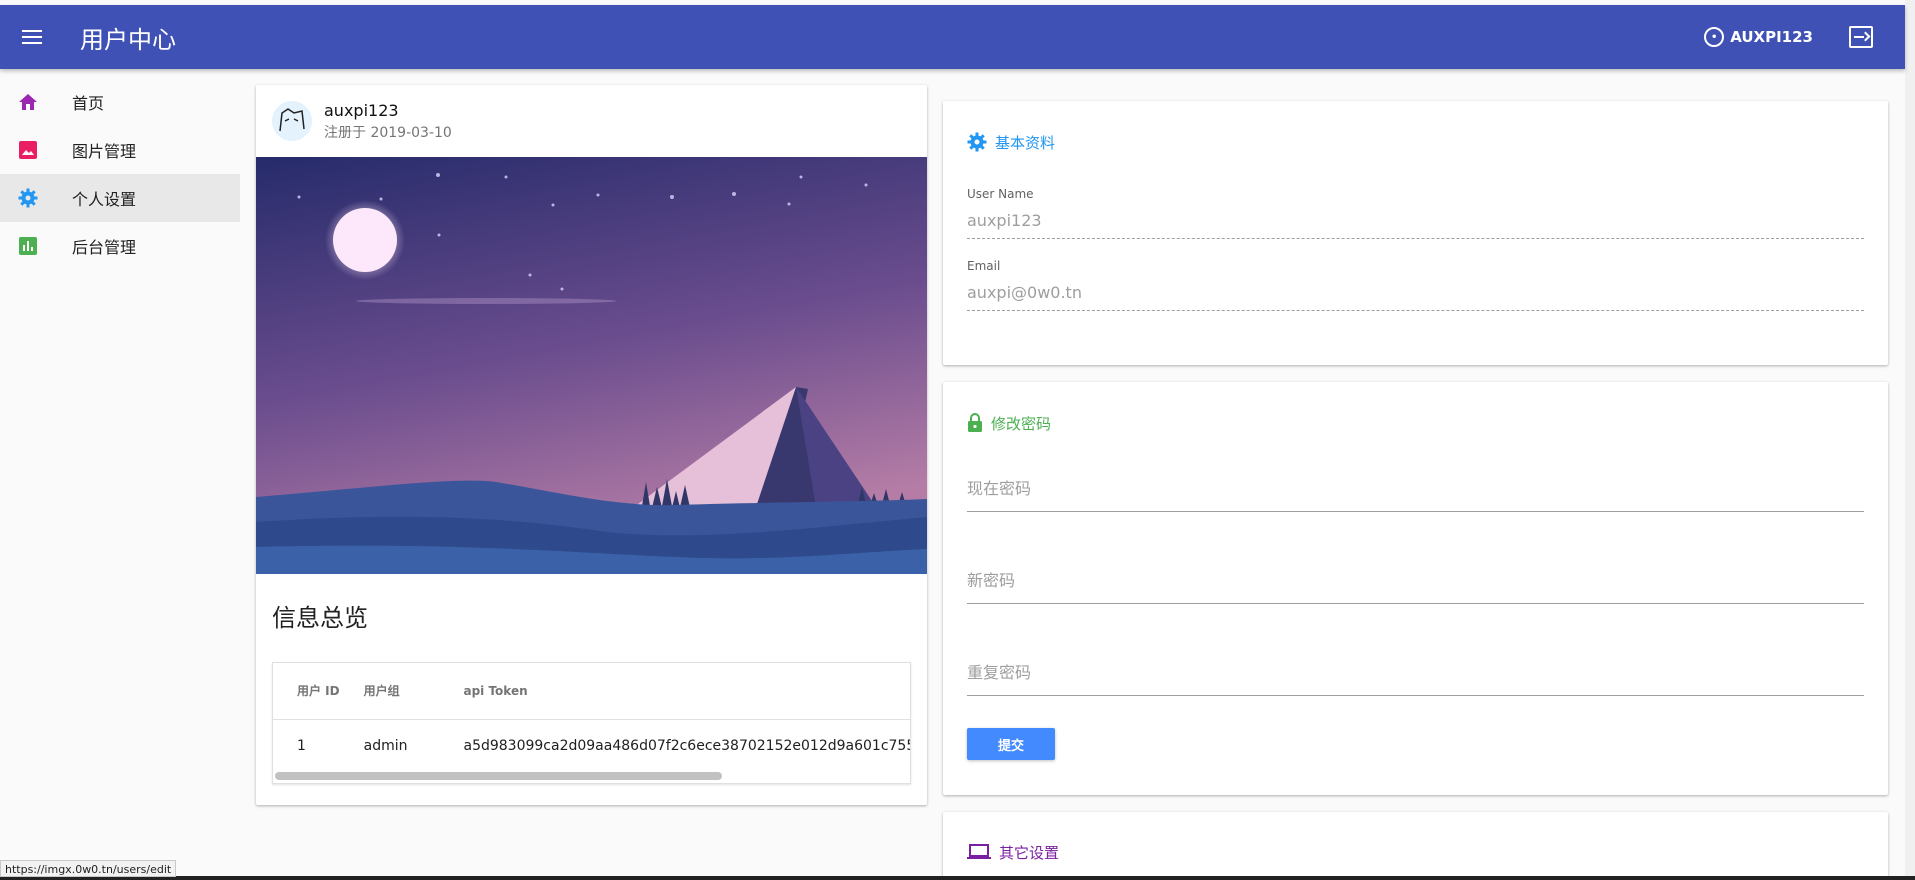 This screenshot has height=880, width=1915. I want to click on profile-username: auxpi123, so click(361, 110).